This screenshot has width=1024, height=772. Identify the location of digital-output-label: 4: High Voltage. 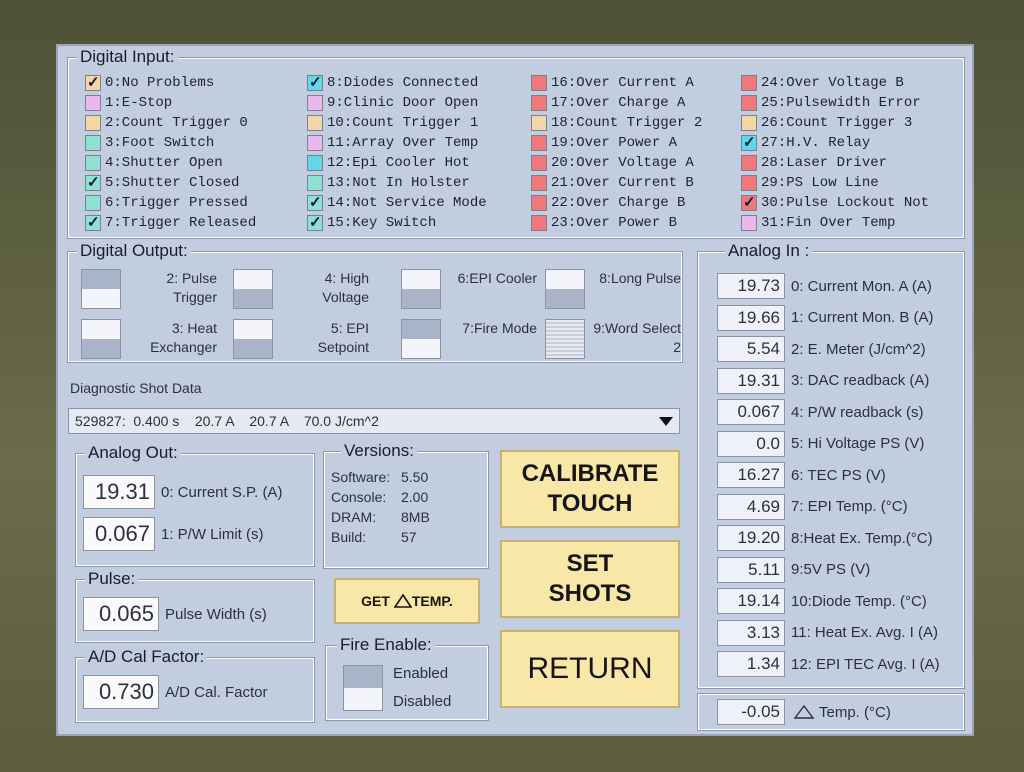
(345, 287).